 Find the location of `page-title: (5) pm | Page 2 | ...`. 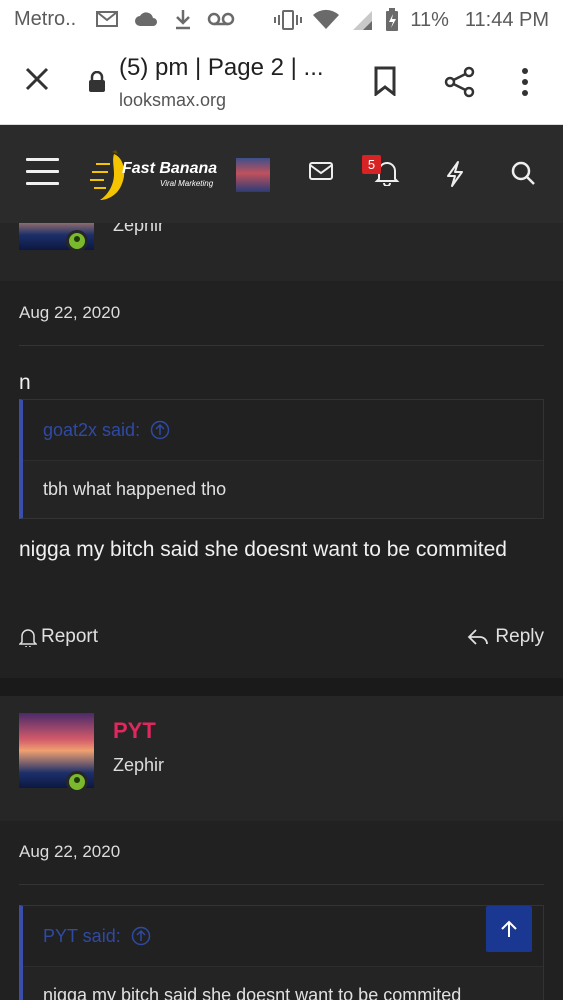

page-title: (5) pm | Page 2 | ... is located at coordinates (221, 67).